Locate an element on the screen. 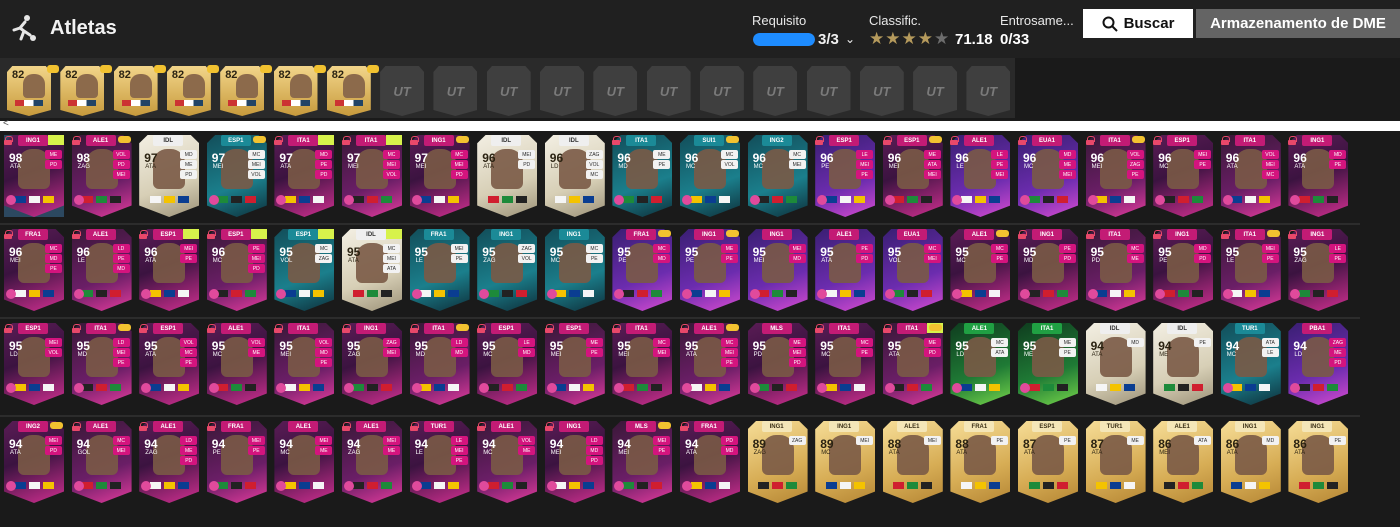 Image resolution: width=1400 pixels, height=527 pixels. player-card: ITA1 95 MD LD MD is located at coordinates (439, 364).